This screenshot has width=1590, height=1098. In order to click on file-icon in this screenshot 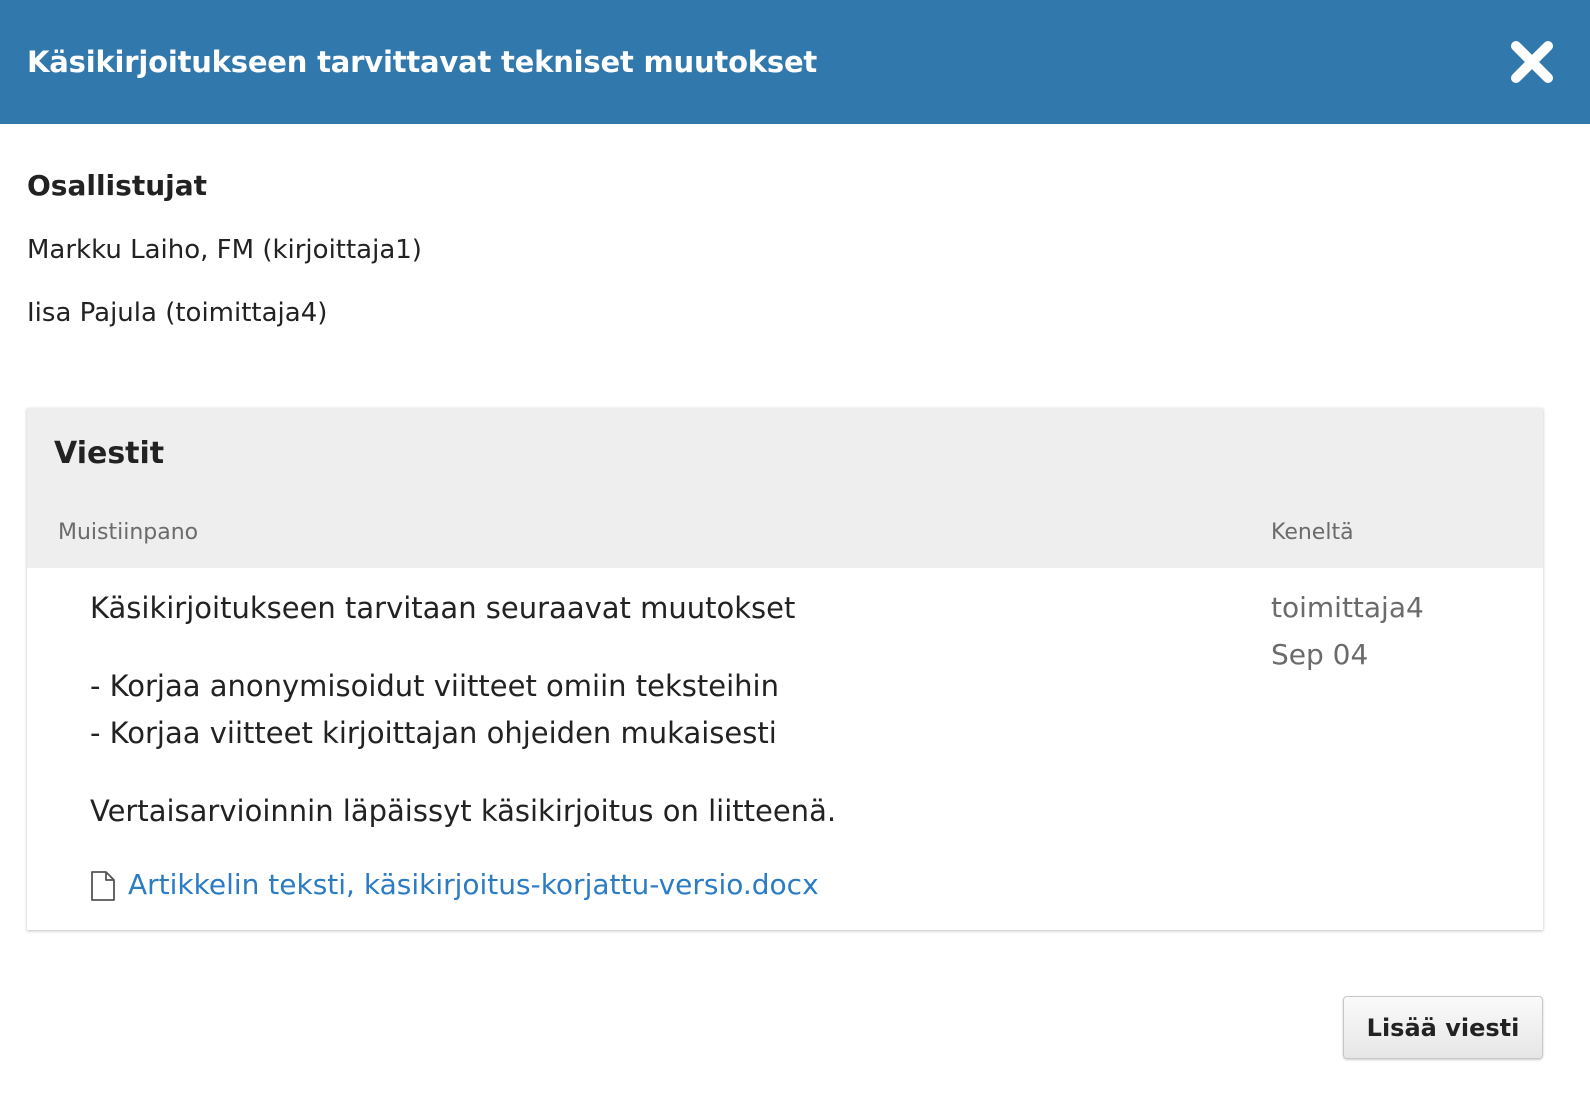, I will do `click(103, 885)`.